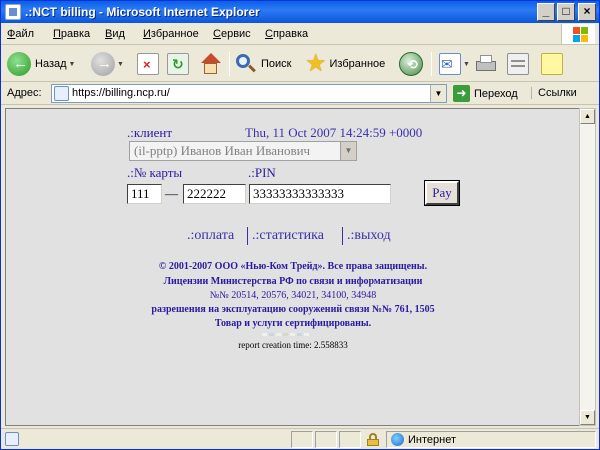 The height and width of the screenshot is (450, 600). I want to click on menu-bar: Файл Правка Вид Избранное Сервис Справка, so click(300, 34).